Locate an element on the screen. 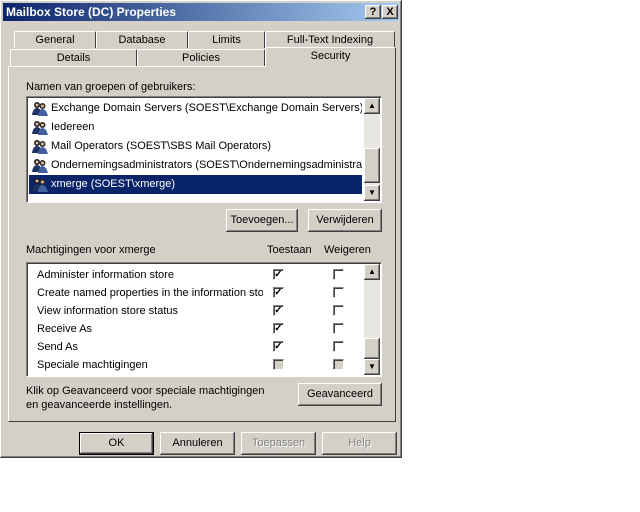 Image resolution: width=640 pixels, height=512 pixels. permission-name: Receive As is located at coordinates (65, 329).